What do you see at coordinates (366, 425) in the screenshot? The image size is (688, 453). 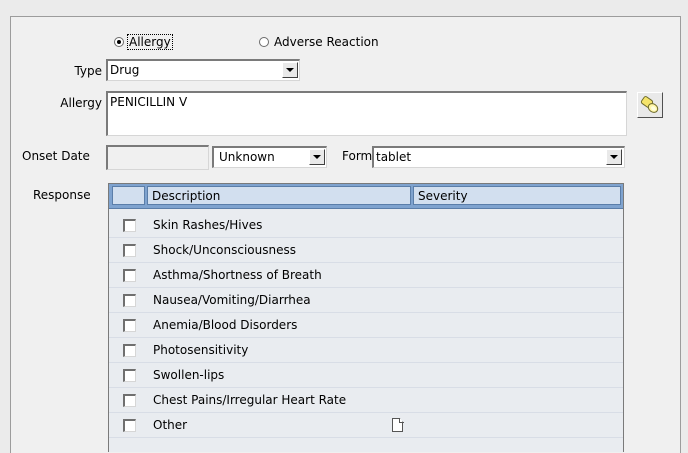 I see `response-row: Other` at bounding box center [366, 425].